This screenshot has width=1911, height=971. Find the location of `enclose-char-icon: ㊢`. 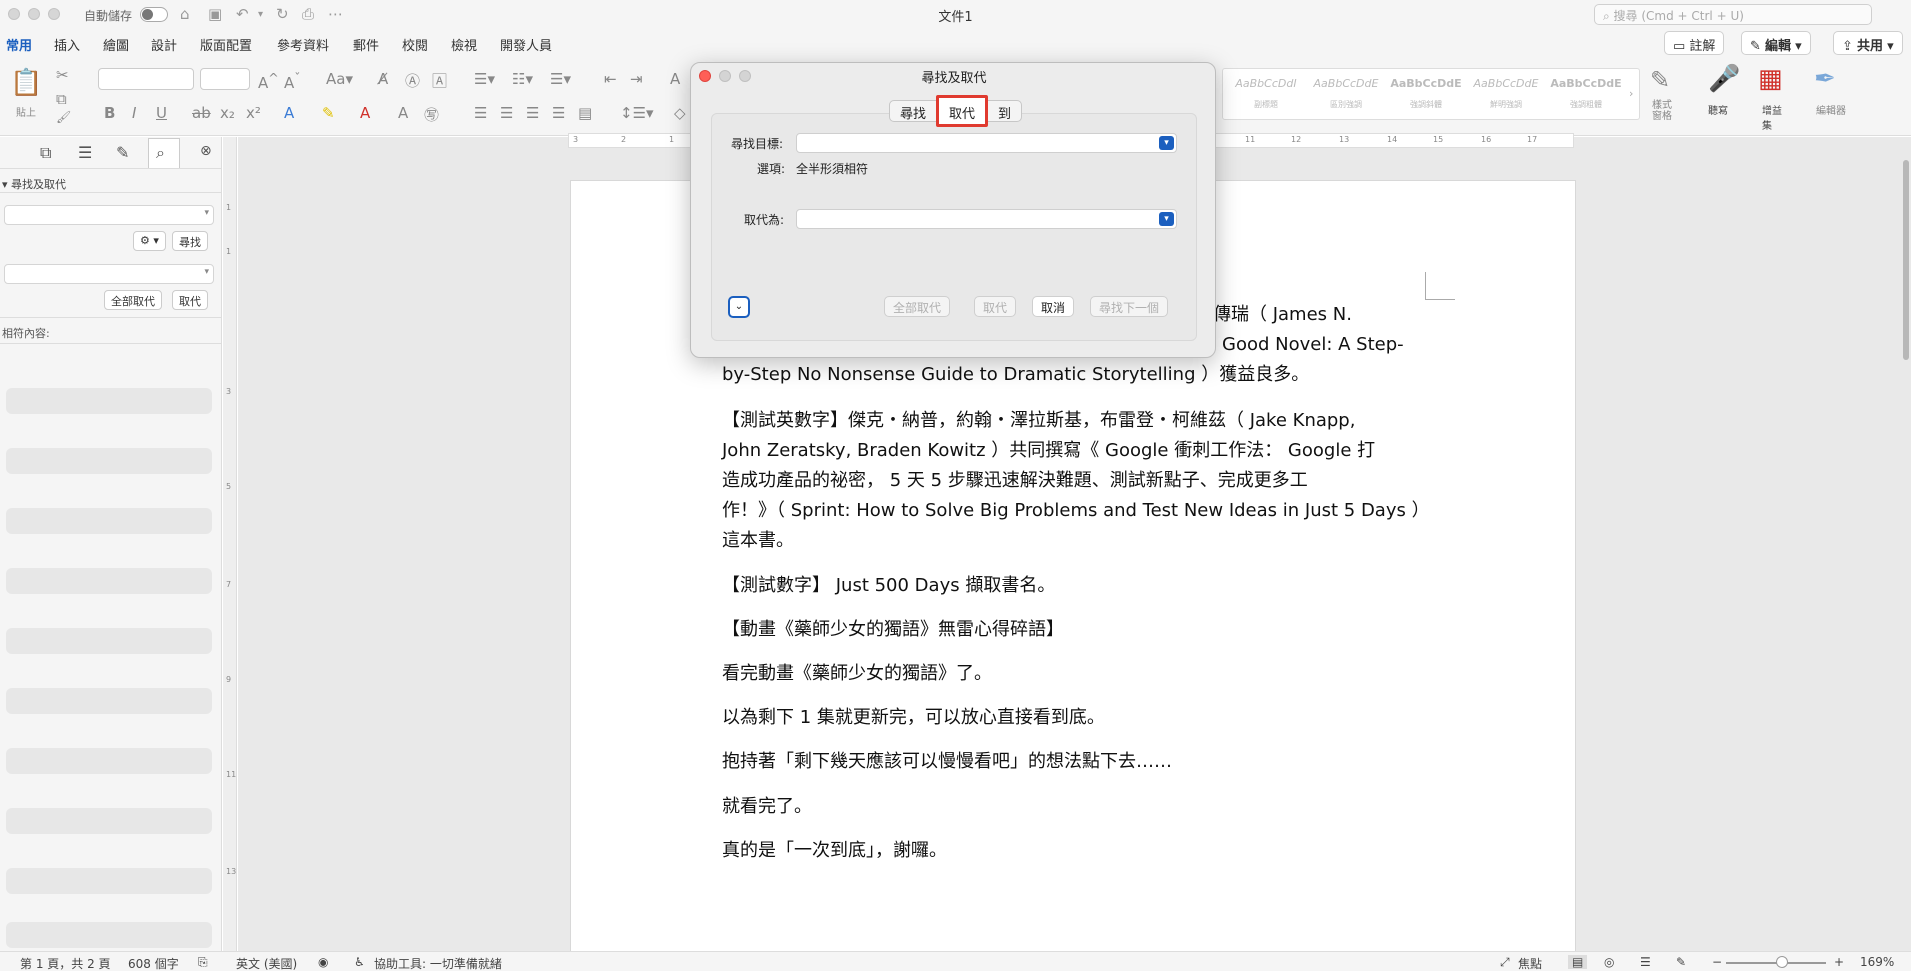

enclose-char-icon: ㊢ is located at coordinates (431, 114).